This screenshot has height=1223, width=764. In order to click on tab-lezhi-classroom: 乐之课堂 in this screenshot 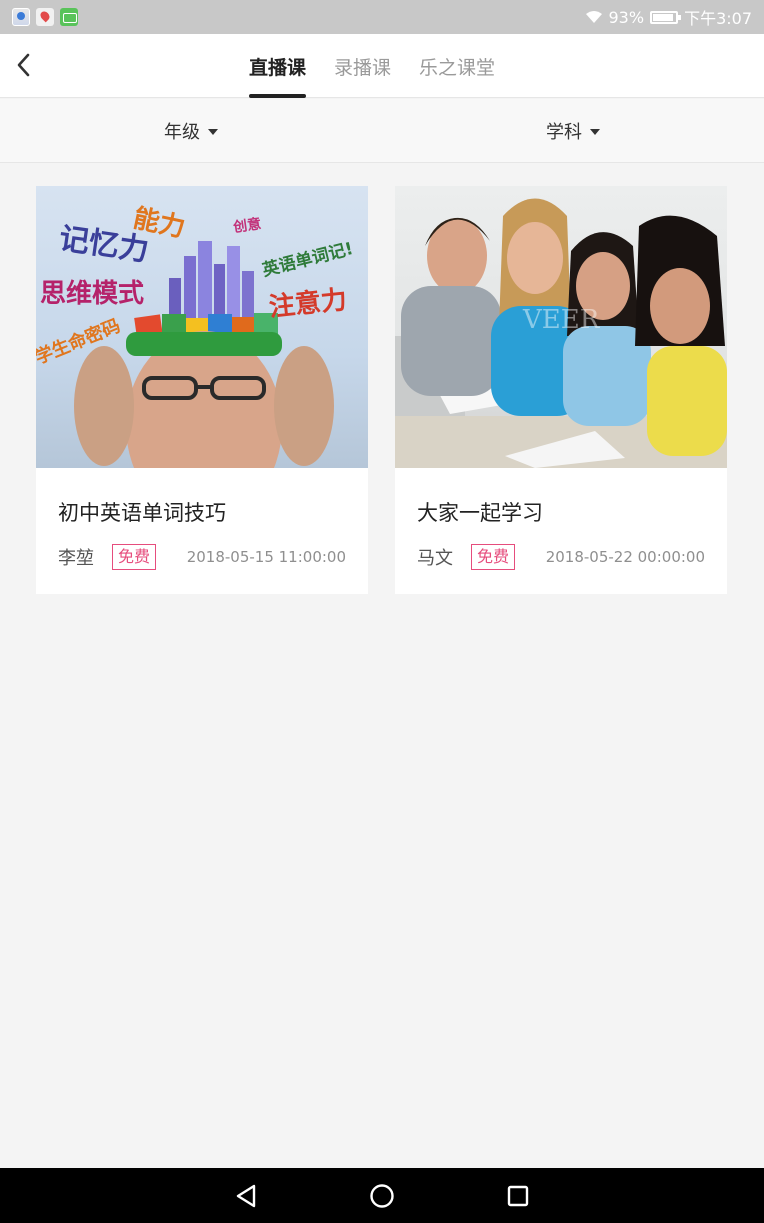, I will do `click(457, 66)`.